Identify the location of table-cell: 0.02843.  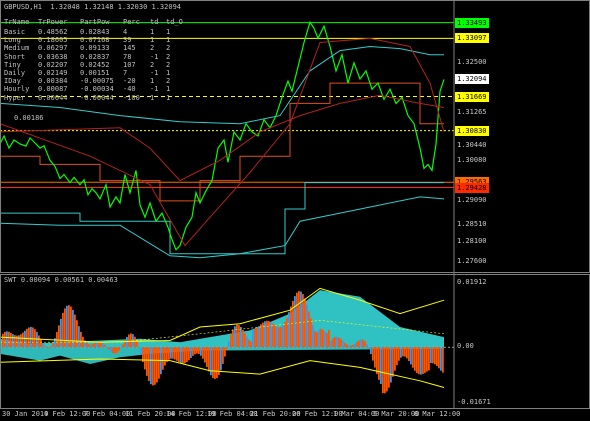
(95, 32).